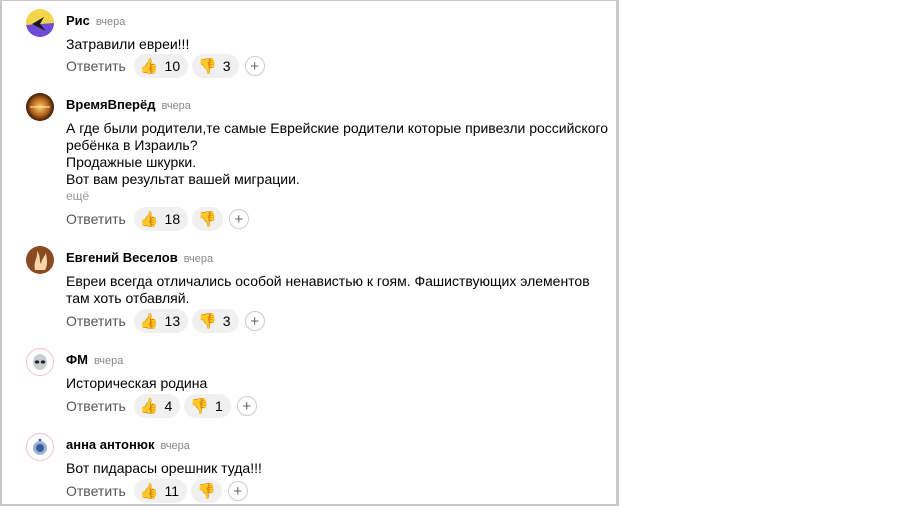 This screenshot has width=900, height=506. I want to click on comment-line: ребёнка в Израиль?, so click(132, 145).